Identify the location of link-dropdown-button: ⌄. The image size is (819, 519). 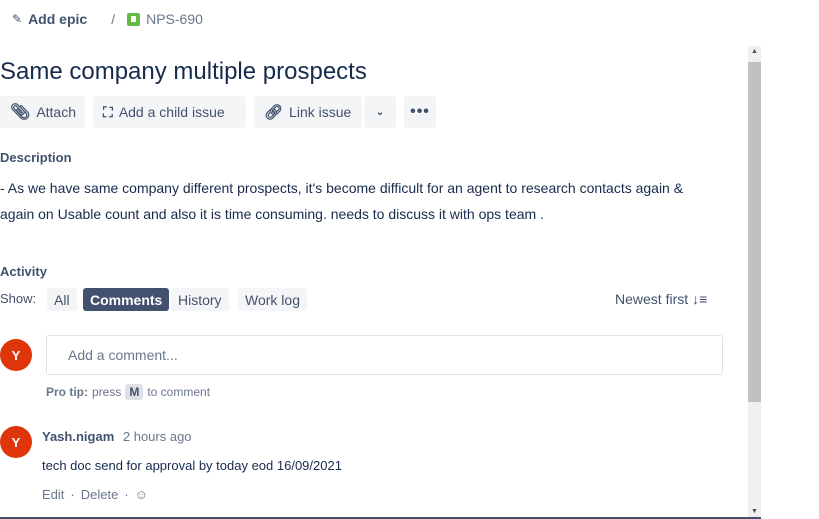
(380, 112).